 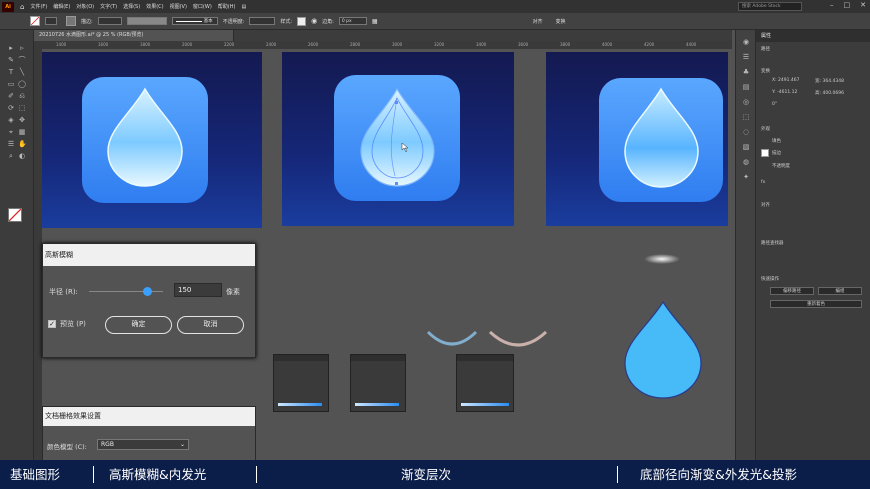 What do you see at coordinates (149, 300) in the screenshot?
I see `gaussian-blur-dialog: 高斯模糊 半径 (R): 150 像素 ✓ 预览 (P) 确定 取消` at bounding box center [149, 300].